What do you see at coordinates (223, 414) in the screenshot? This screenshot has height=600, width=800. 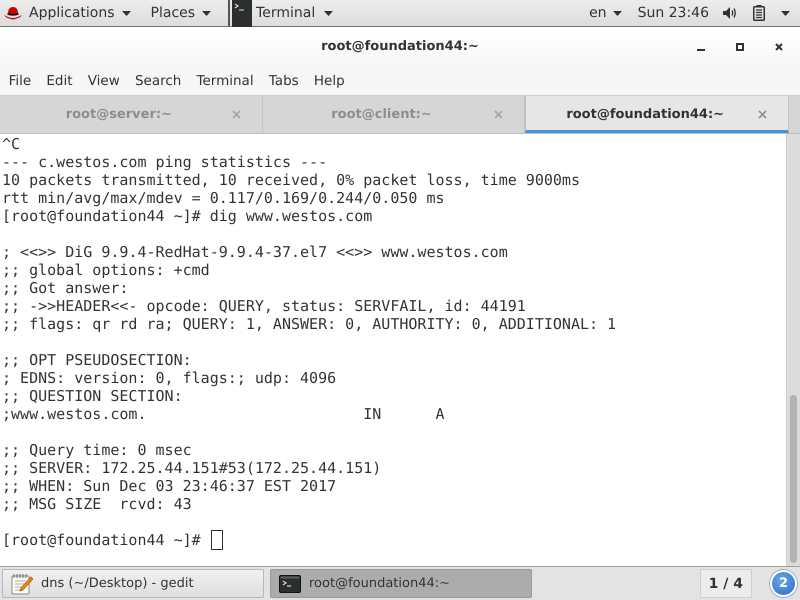 I see `terminal-line: ;www.westos.com. IN A` at bounding box center [223, 414].